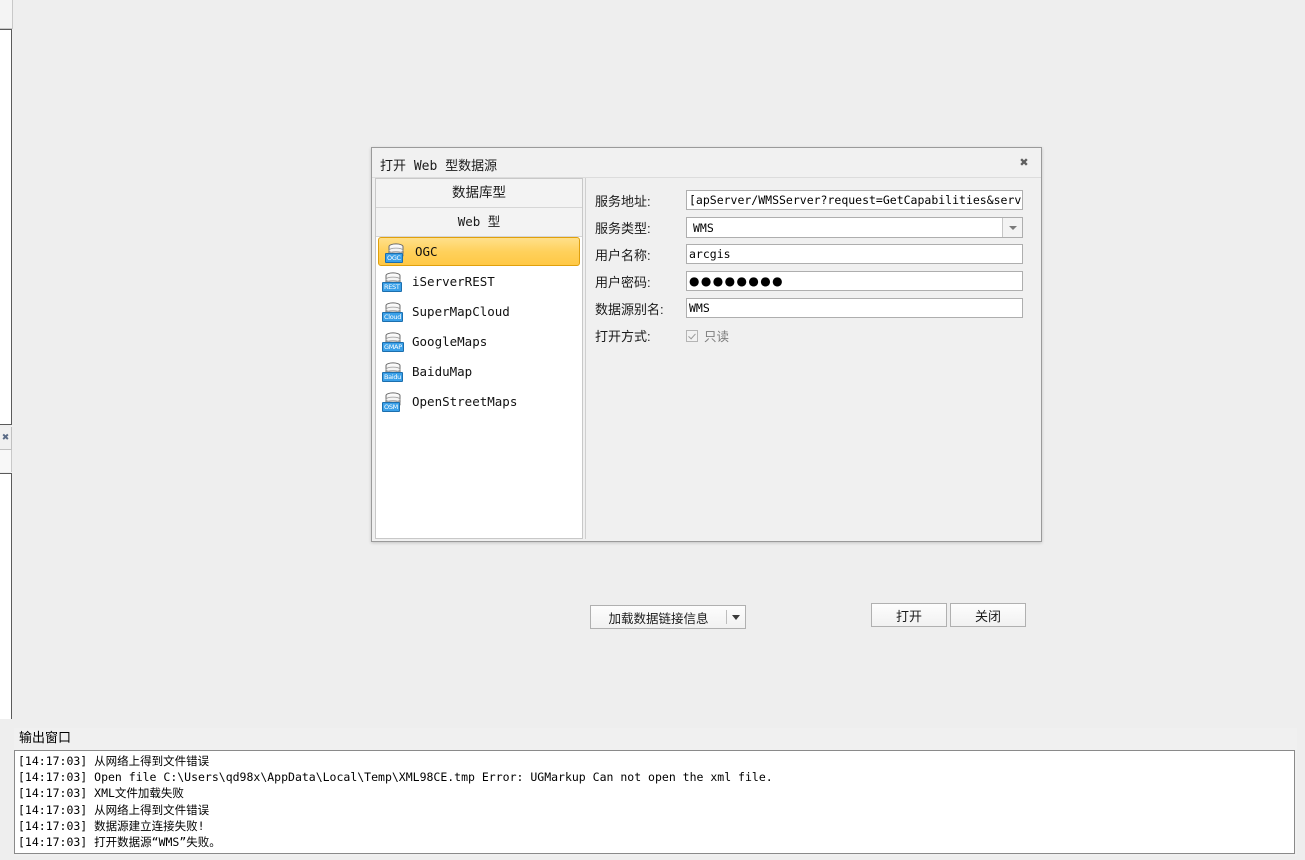 Image resolution: width=1305 pixels, height=860 pixels. I want to click on log-line: [14:17:03] 打开数据源“WMS”失败。, so click(119, 842).